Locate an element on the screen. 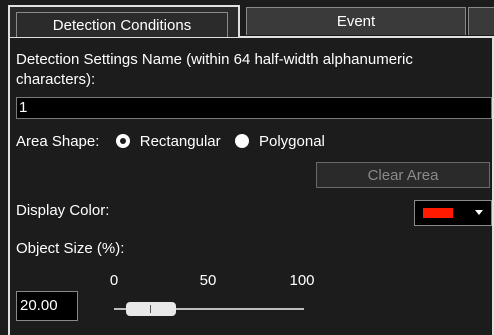 The image size is (494, 335). clear-area-label: Clear Area is located at coordinates (403, 175).